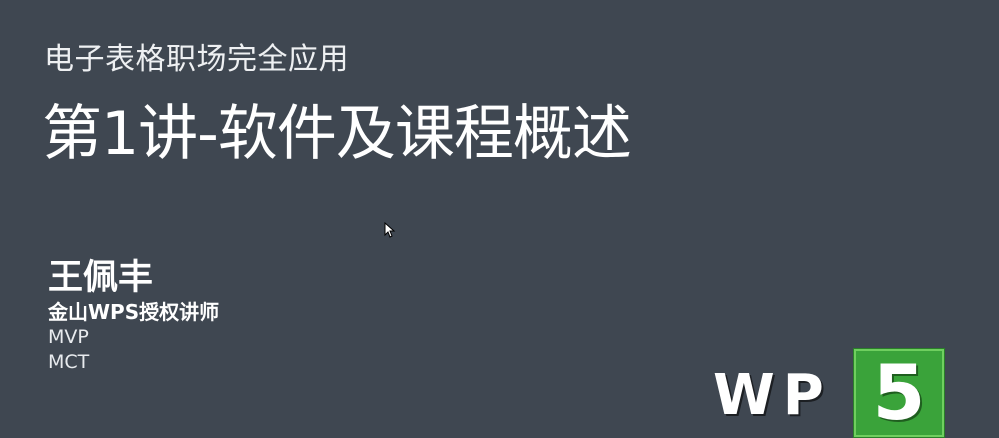  I want to click on author-block: 王佩丰 金山WPS授权讲师 MVP MCT, so click(133, 316).